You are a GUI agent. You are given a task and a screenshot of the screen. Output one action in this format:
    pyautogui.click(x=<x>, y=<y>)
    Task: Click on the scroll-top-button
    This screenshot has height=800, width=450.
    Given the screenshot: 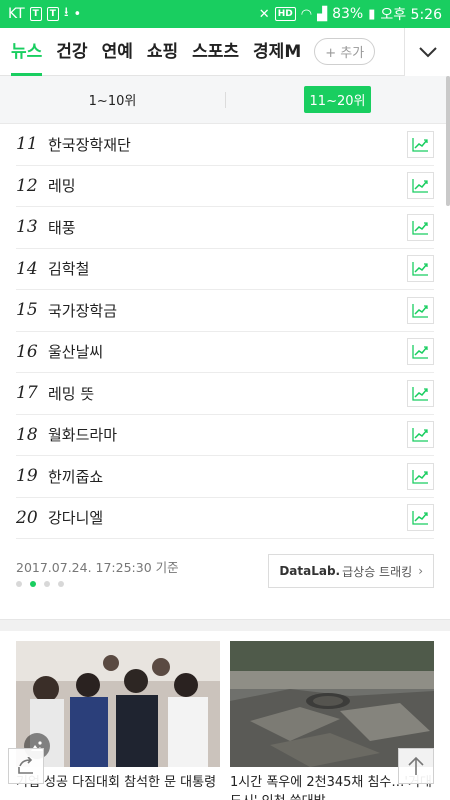 What is the action you would take?
    pyautogui.click(x=416, y=766)
    